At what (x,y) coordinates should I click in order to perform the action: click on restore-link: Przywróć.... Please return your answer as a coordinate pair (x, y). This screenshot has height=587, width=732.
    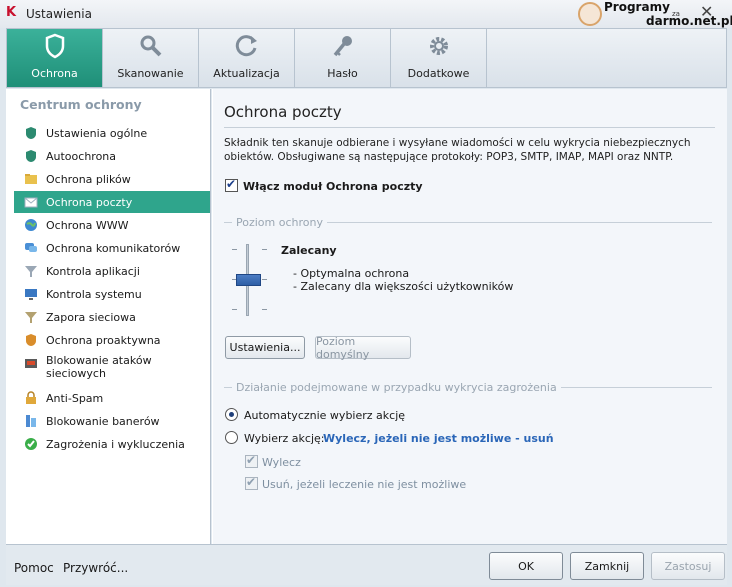
    Looking at the image, I should click on (95, 568).